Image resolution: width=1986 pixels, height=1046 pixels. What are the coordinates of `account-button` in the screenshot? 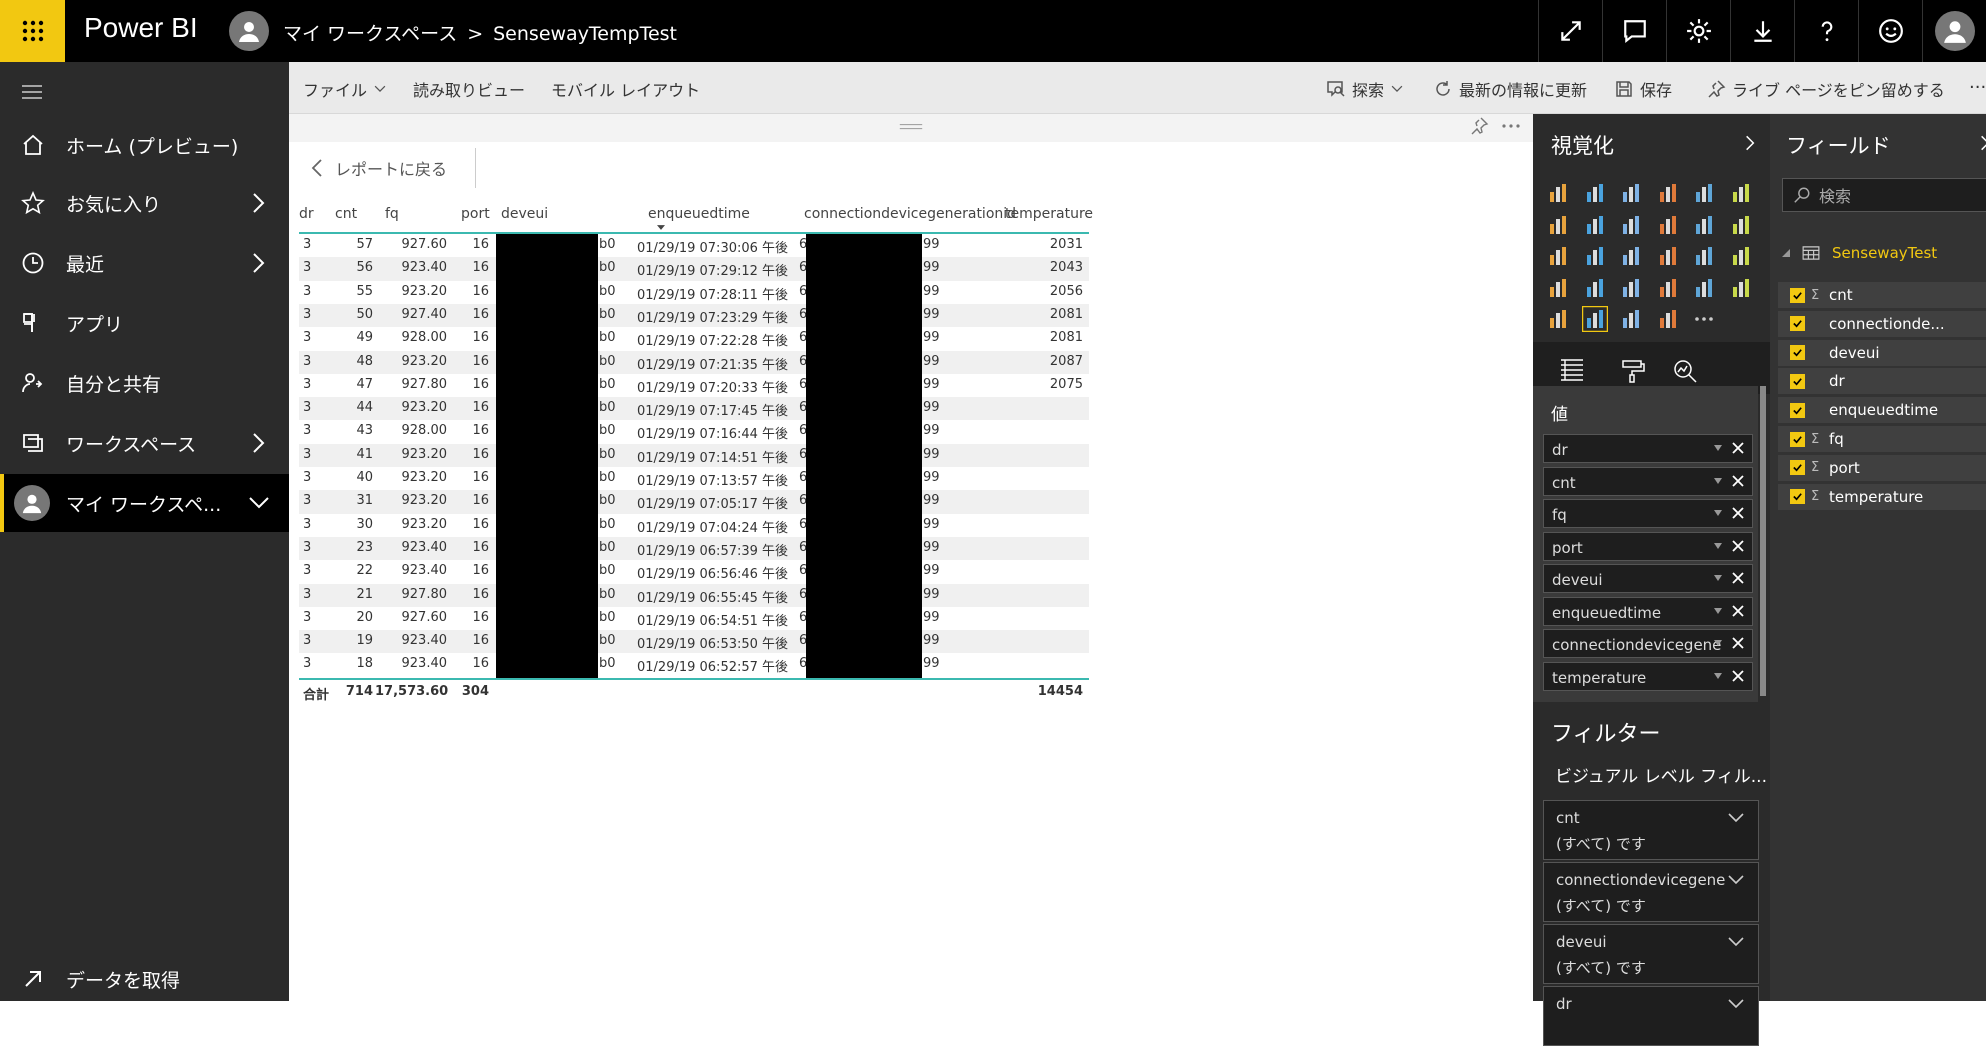 It's located at (1954, 31).